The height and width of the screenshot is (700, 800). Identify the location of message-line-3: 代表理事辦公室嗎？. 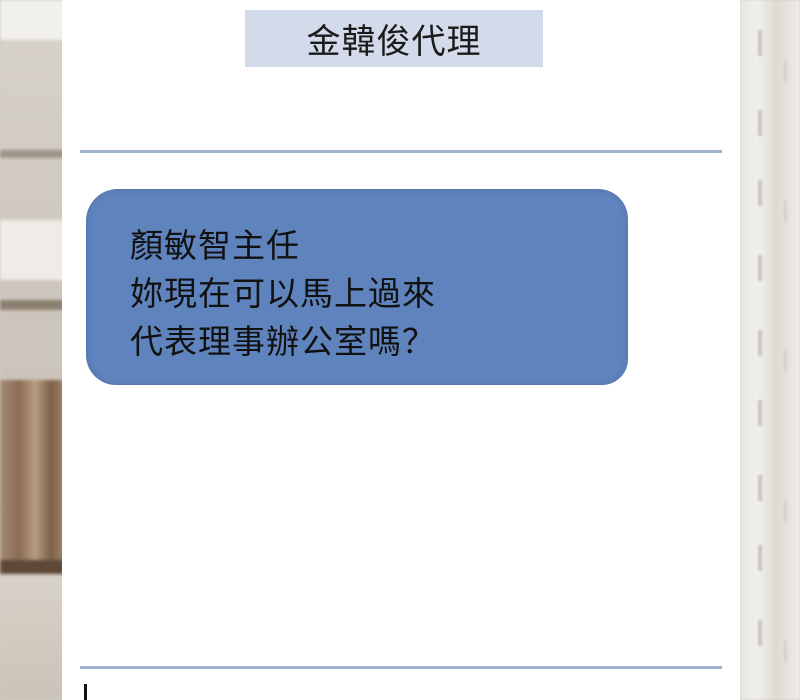
(283, 341).